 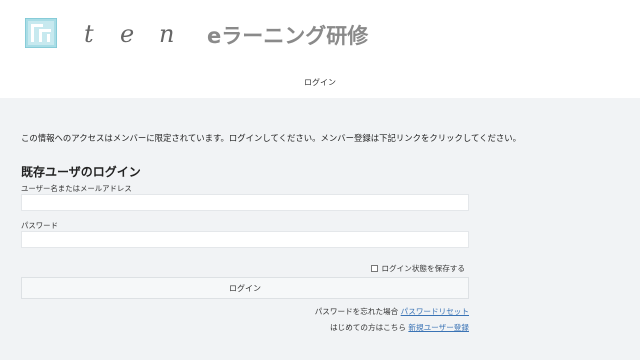 What do you see at coordinates (245, 239) in the screenshot?
I see `password-input` at bounding box center [245, 239].